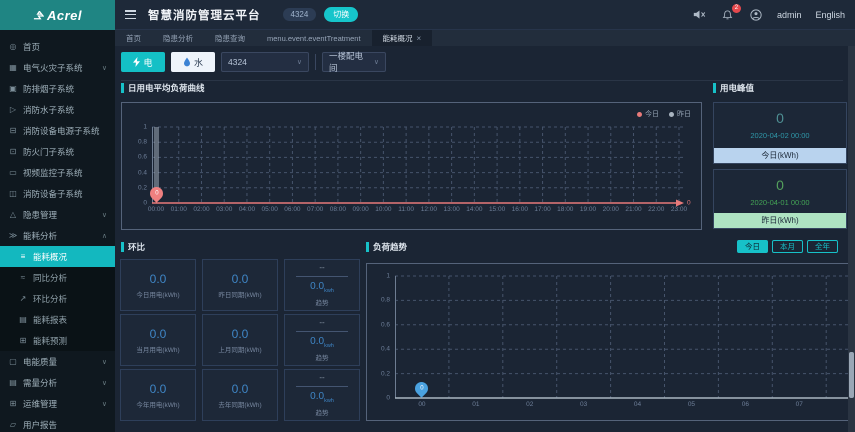 The height and width of the screenshot is (432, 855). I want to click on station-select-value: 4324, so click(237, 62).